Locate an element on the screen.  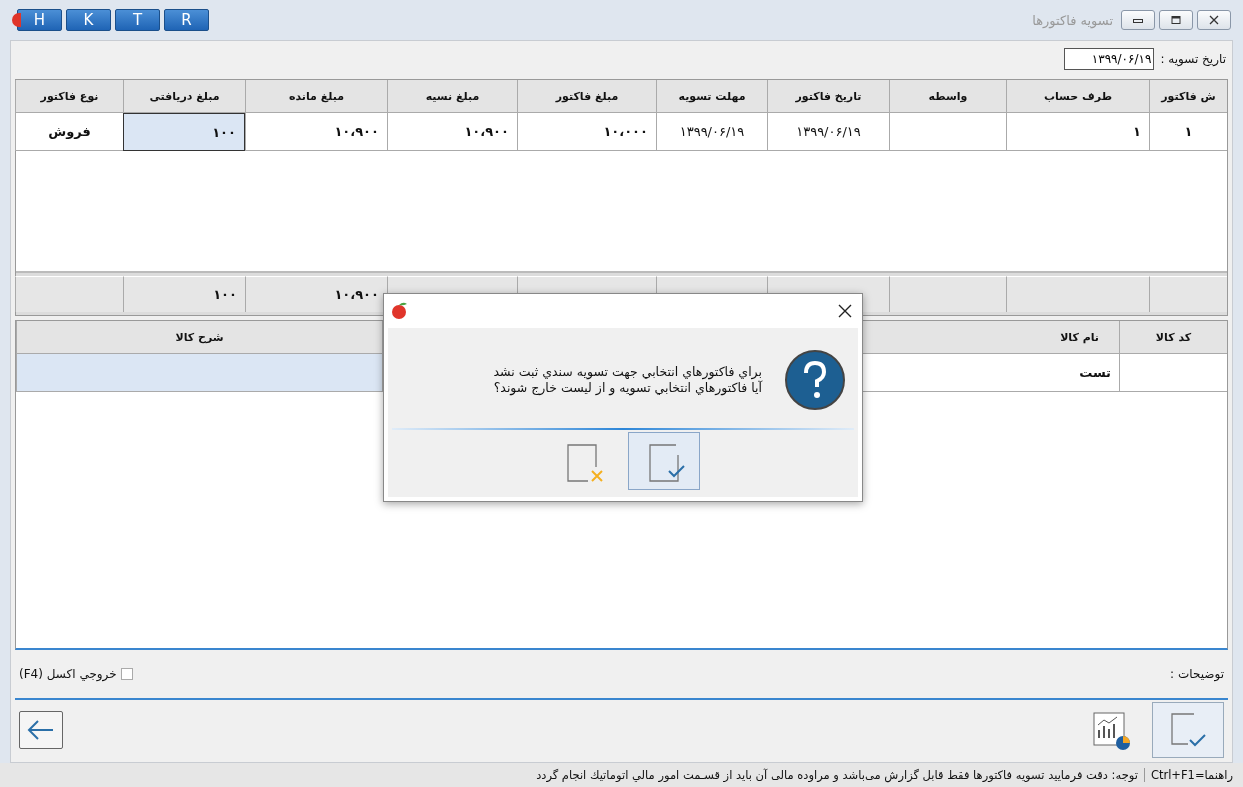
restore-icon is located at coordinates (1176, 20).